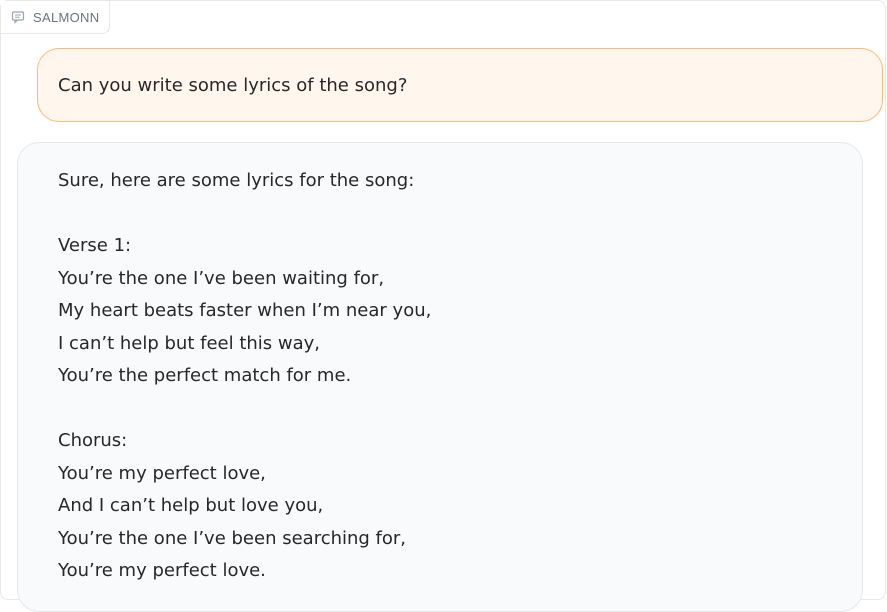 The width and height of the screenshot is (887, 612). I want to click on lyric-line: You’re my perfect love,, so click(162, 473).